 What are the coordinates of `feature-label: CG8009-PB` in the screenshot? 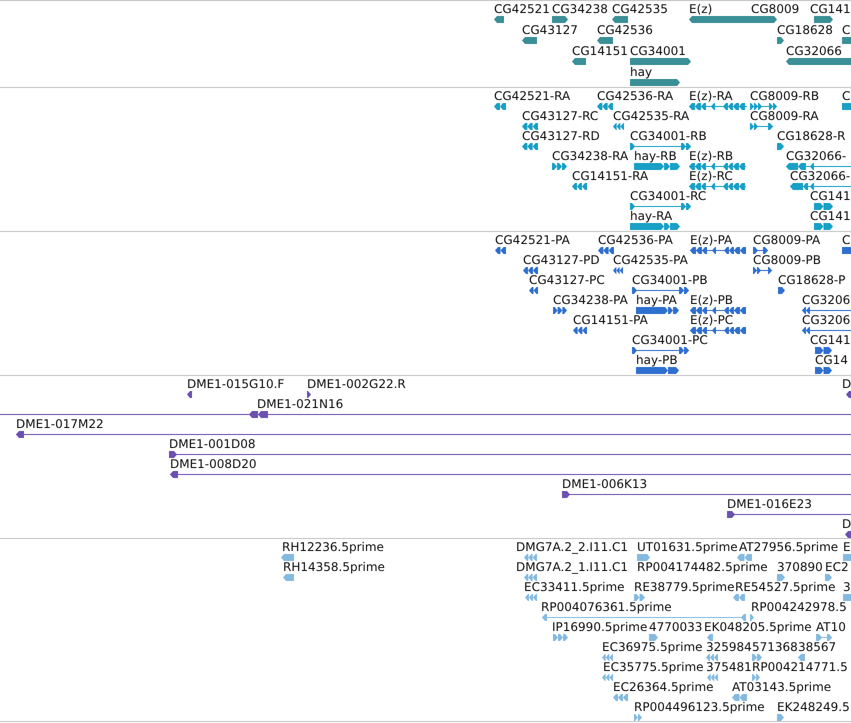 It's located at (787, 260).